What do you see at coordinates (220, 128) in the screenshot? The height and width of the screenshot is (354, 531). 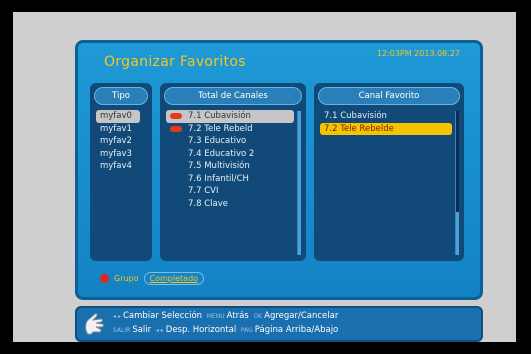 I see `channel-label: 7.2 Tele Rebeld` at bounding box center [220, 128].